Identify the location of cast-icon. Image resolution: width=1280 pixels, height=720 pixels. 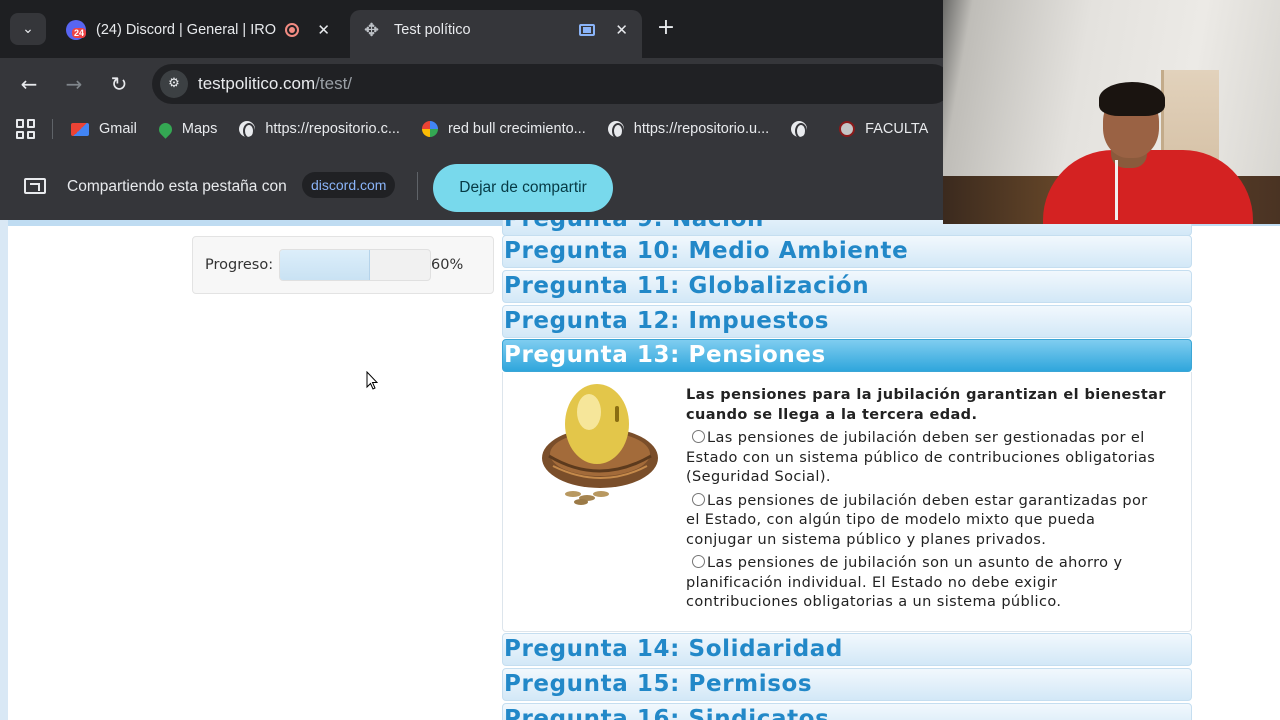
(587, 30).